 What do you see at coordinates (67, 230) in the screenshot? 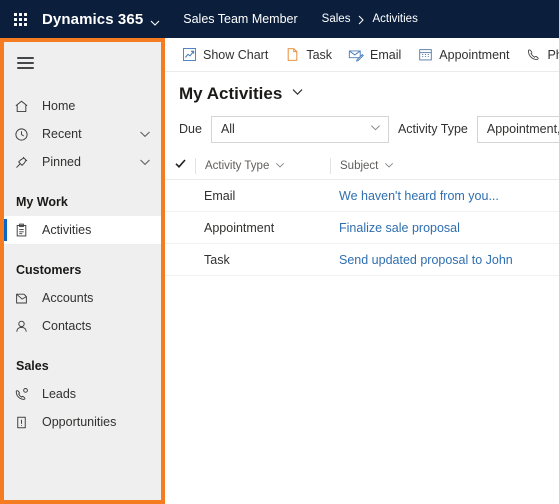
I see `sidebar-item-label: Activities` at bounding box center [67, 230].